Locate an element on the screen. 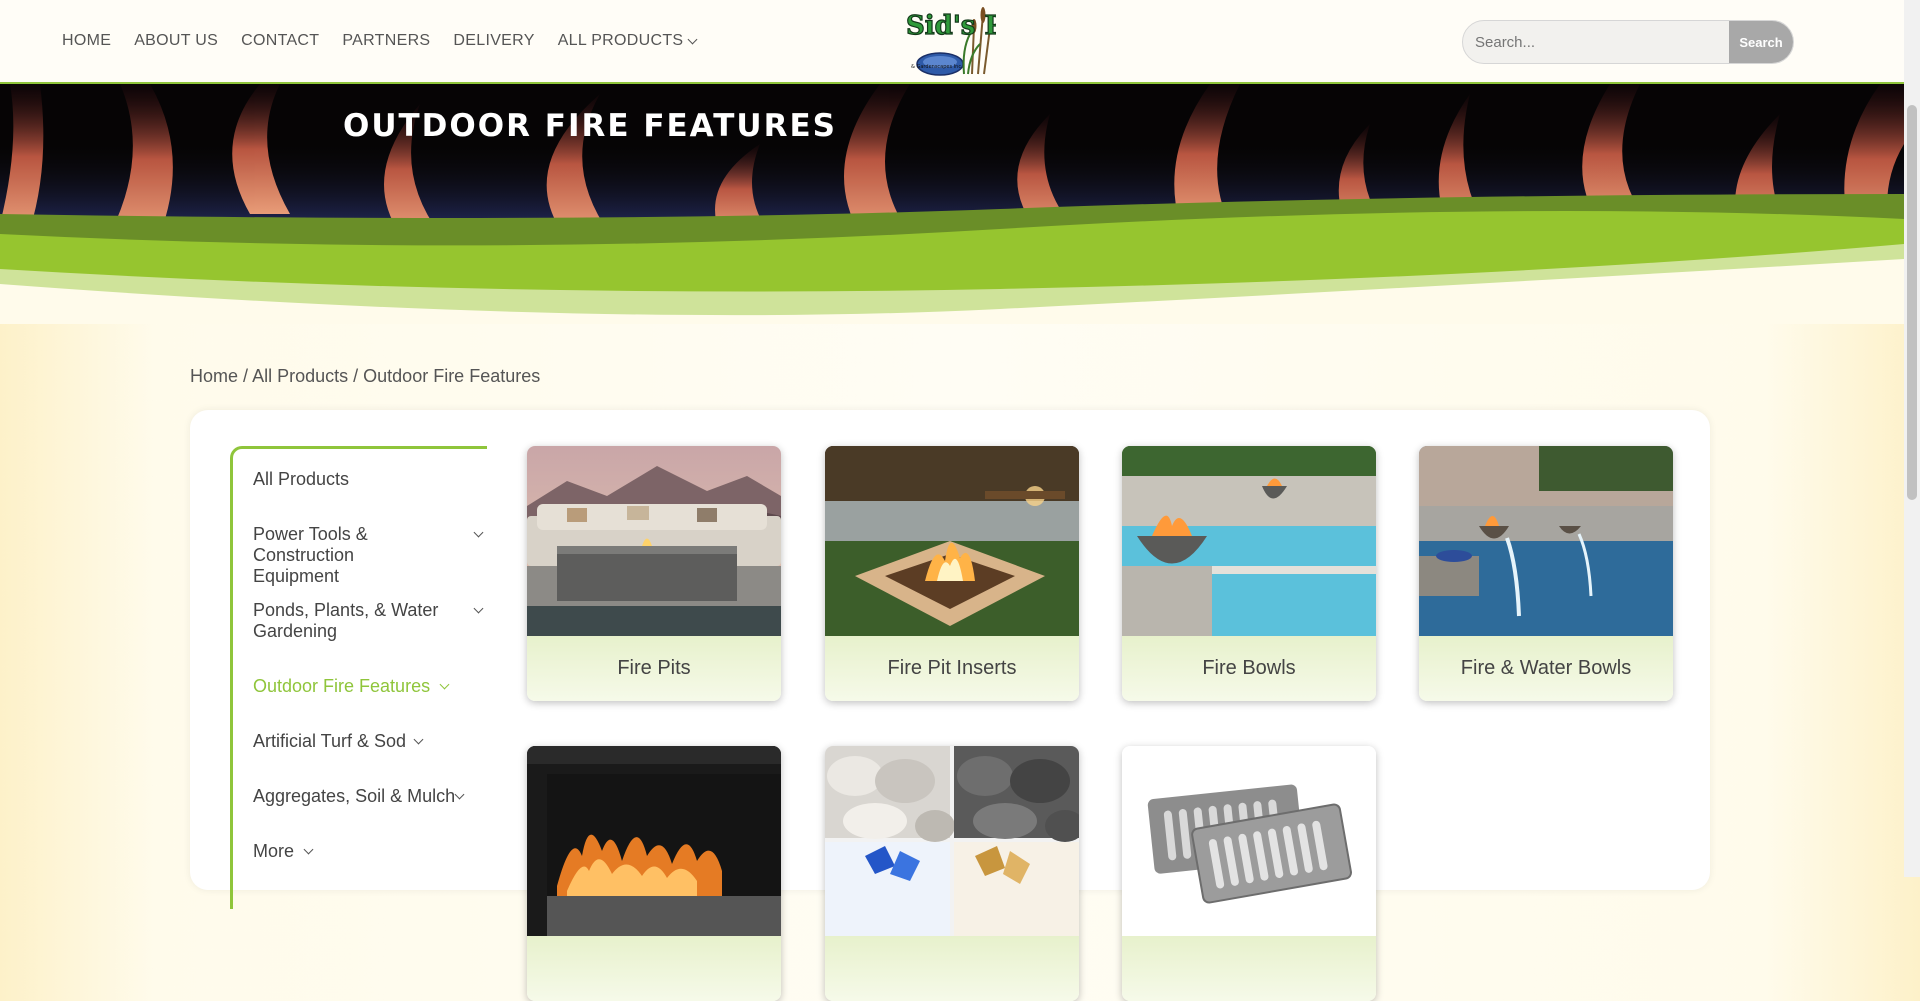  sidebar-item-aggregates: Aggregates, Soil & Mulch is located at coordinates (368, 796).